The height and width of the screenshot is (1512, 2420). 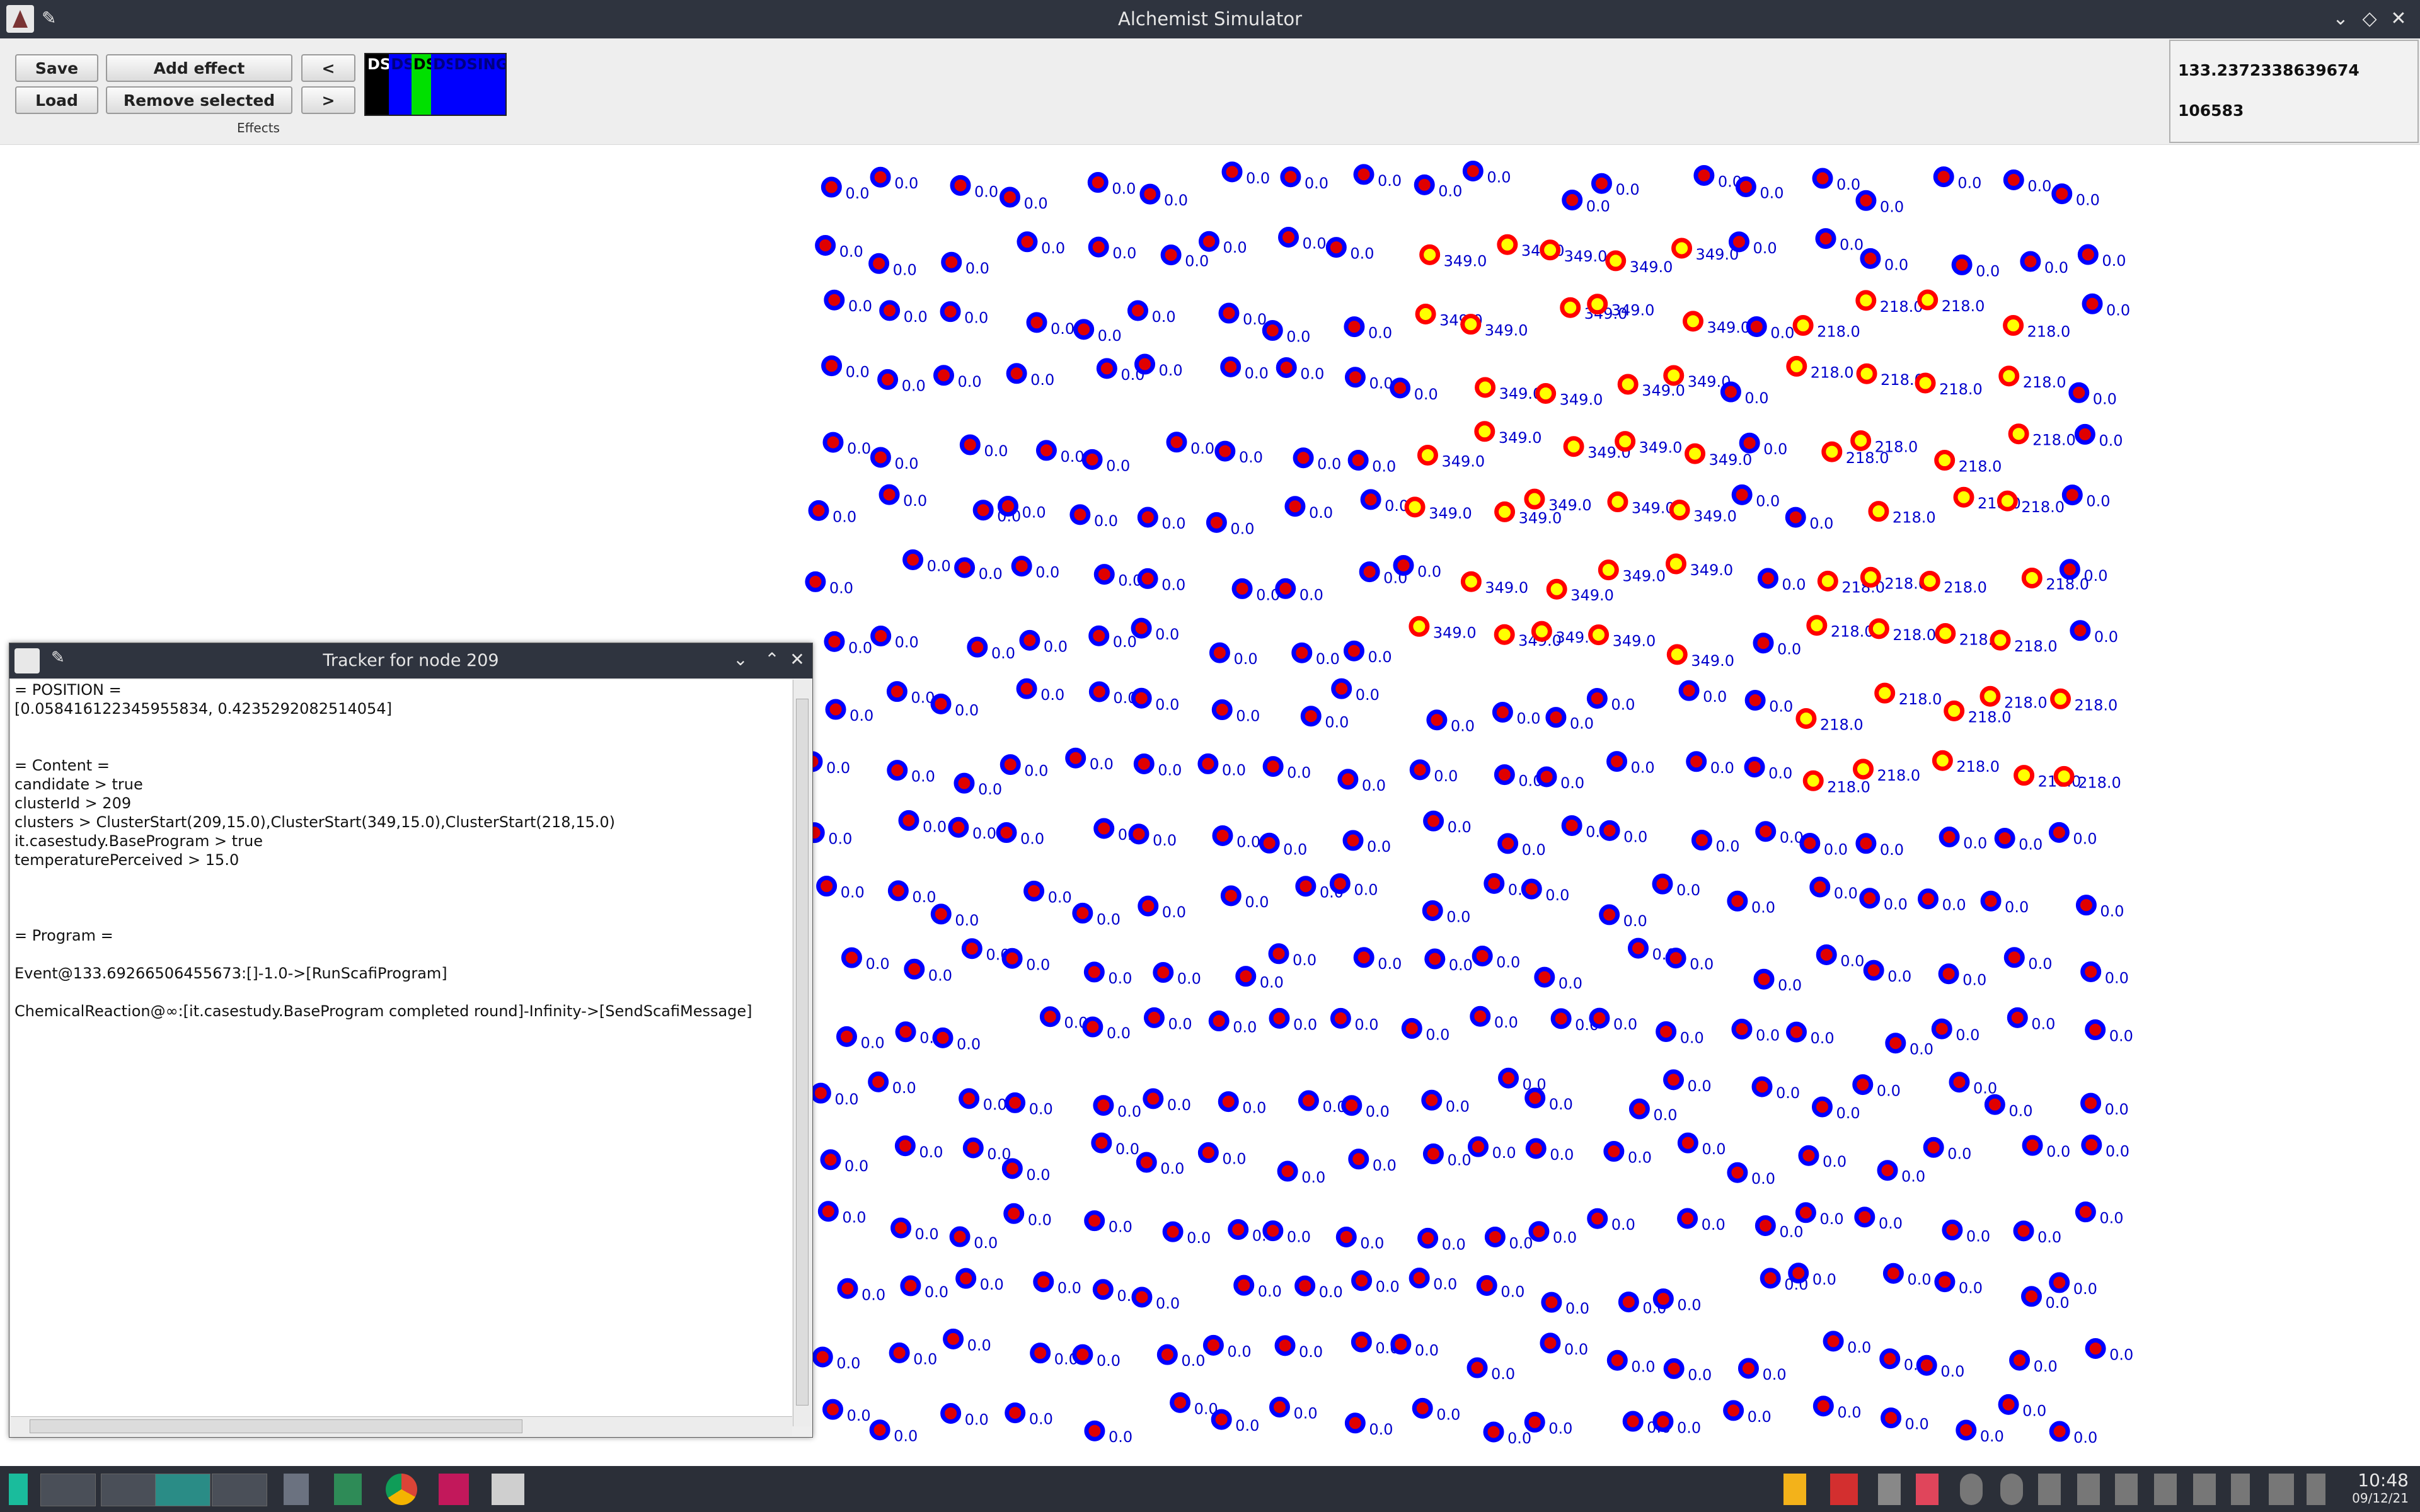 What do you see at coordinates (772, 659) in the screenshot?
I see `maximize-icon: ⌃` at bounding box center [772, 659].